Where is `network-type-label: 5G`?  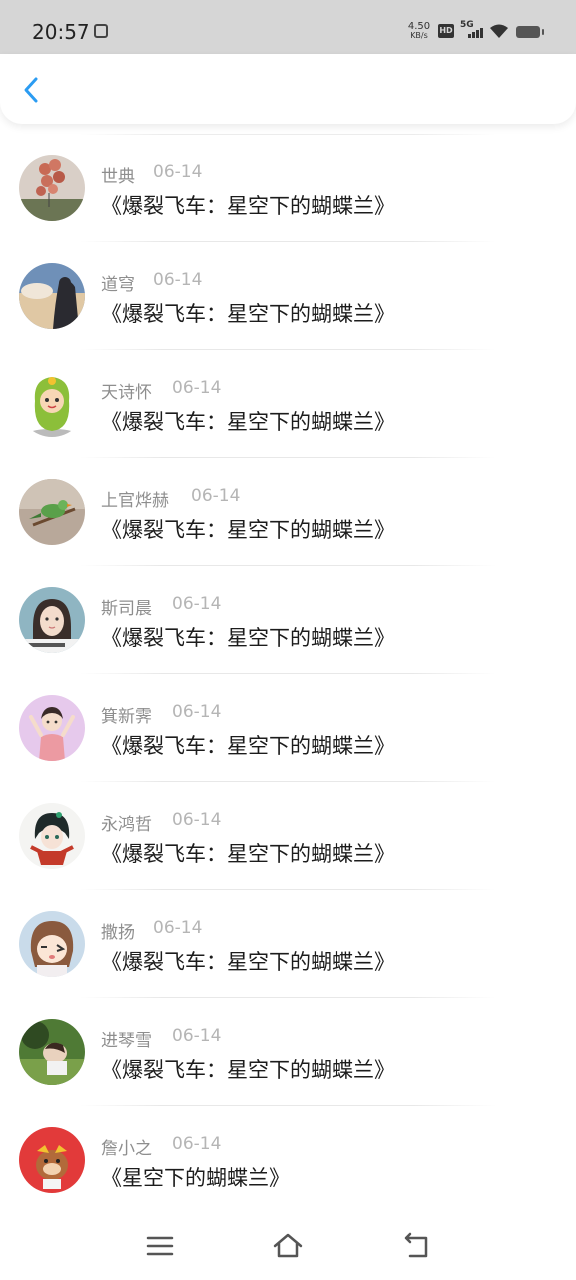
network-type-label: 5G is located at coordinates (467, 25).